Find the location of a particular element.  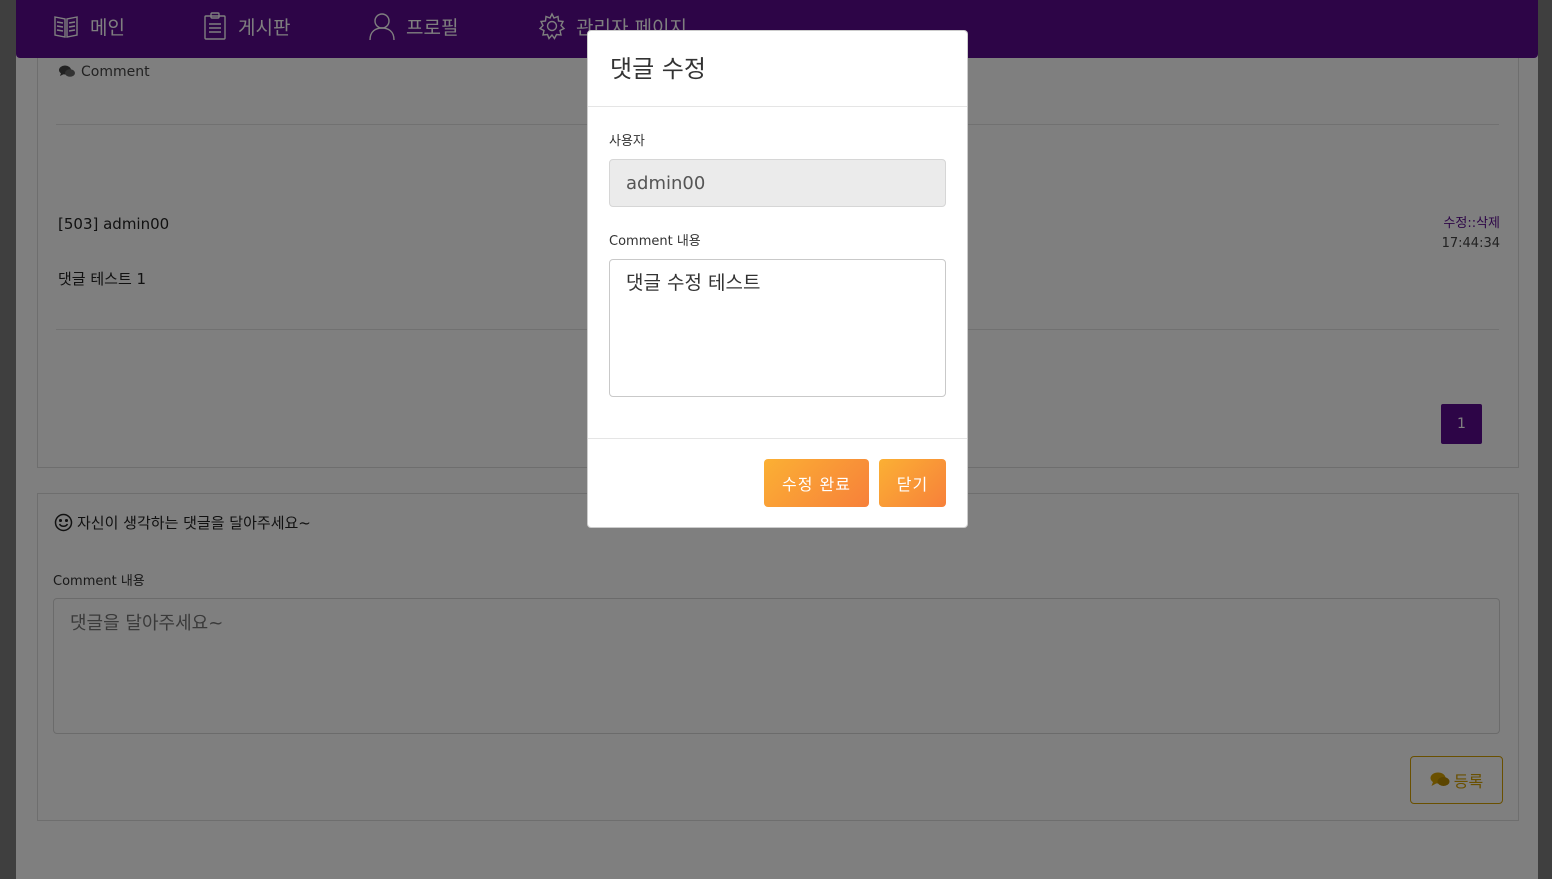

edit-comment-modal: 댓글 수정 사용자 Comment 내용 댓글 수정 테스트 수정 완료 닫기 is located at coordinates (777, 279).